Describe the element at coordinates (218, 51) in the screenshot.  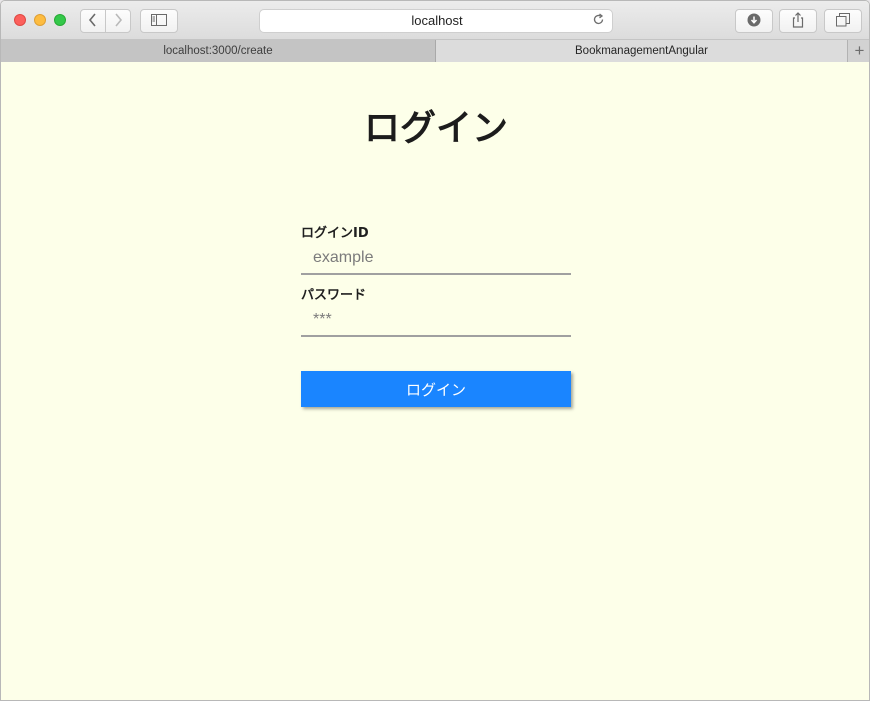
I see `tab-localhost-create: localhost:3000/create` at that location.